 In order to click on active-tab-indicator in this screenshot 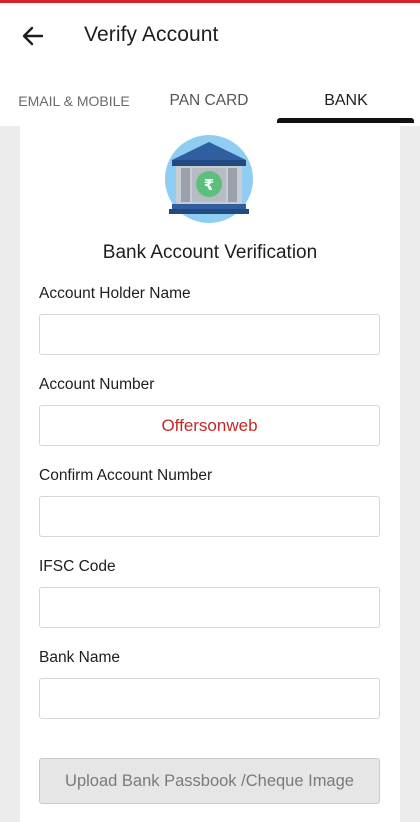, I will do `click(345, 120)`.